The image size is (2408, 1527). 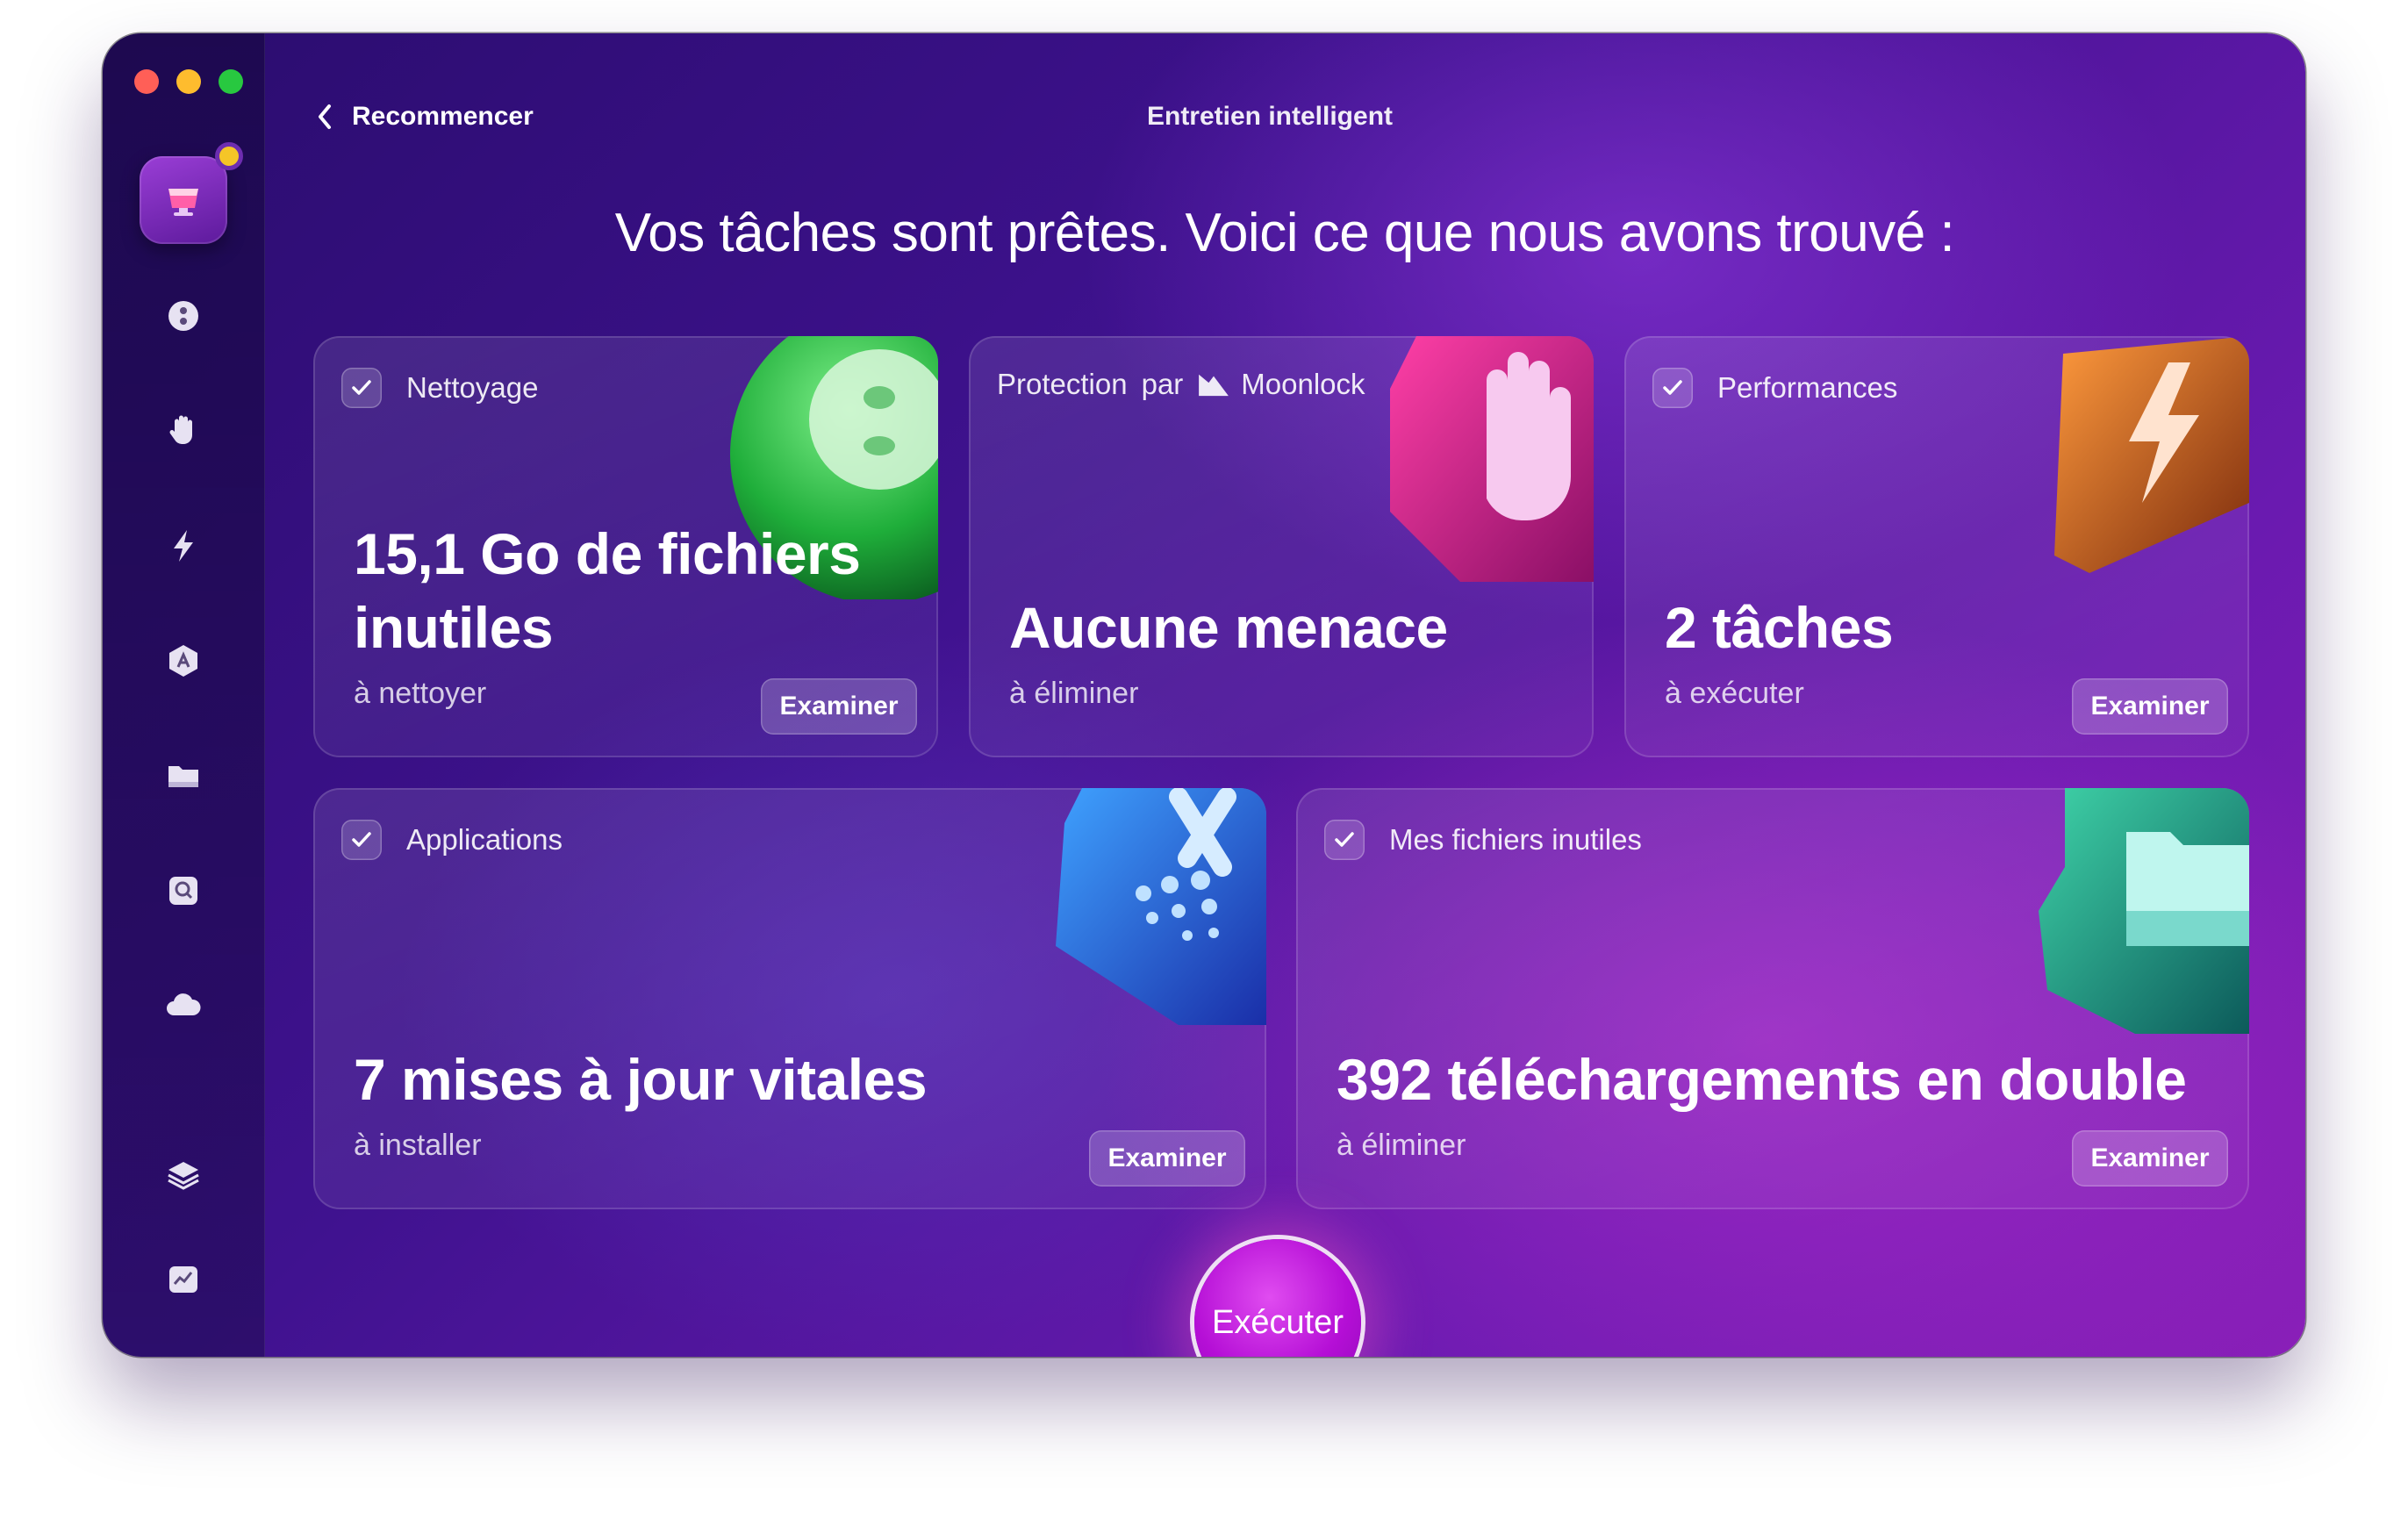 I want to click on performance-review-button: Examiner, so click(x=2150, y=707).